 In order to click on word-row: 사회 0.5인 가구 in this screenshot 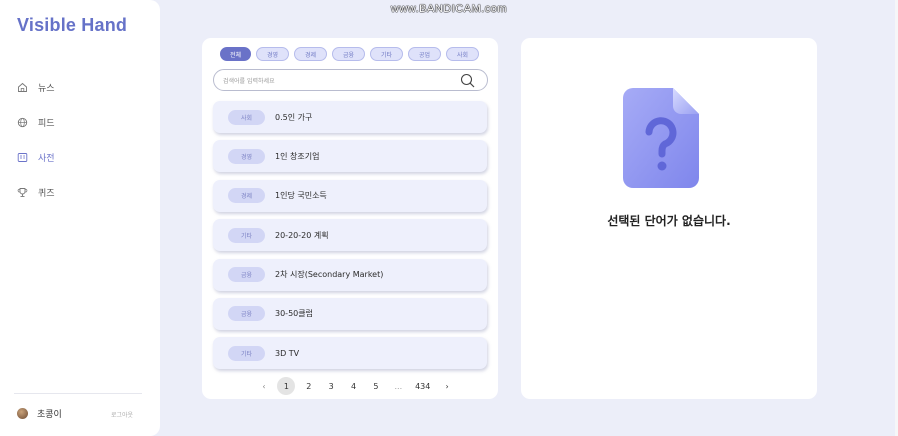, I will do `click(350, 117)`.